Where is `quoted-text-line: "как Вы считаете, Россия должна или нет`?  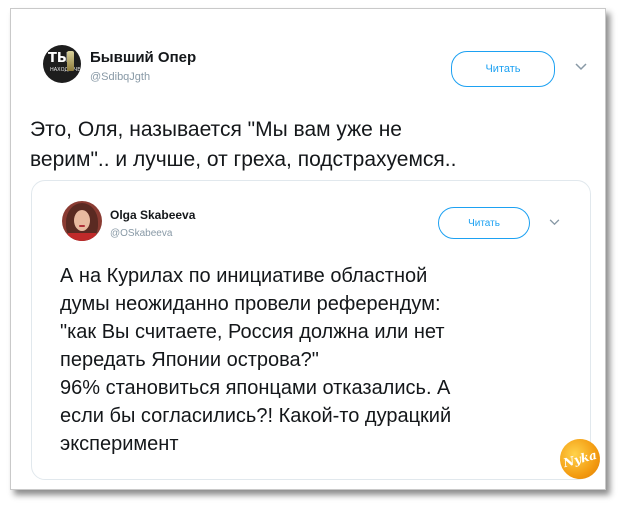 quoted-text-line: "как Вы считаете, Россия должна или нет is located at coordinates (252, 332).